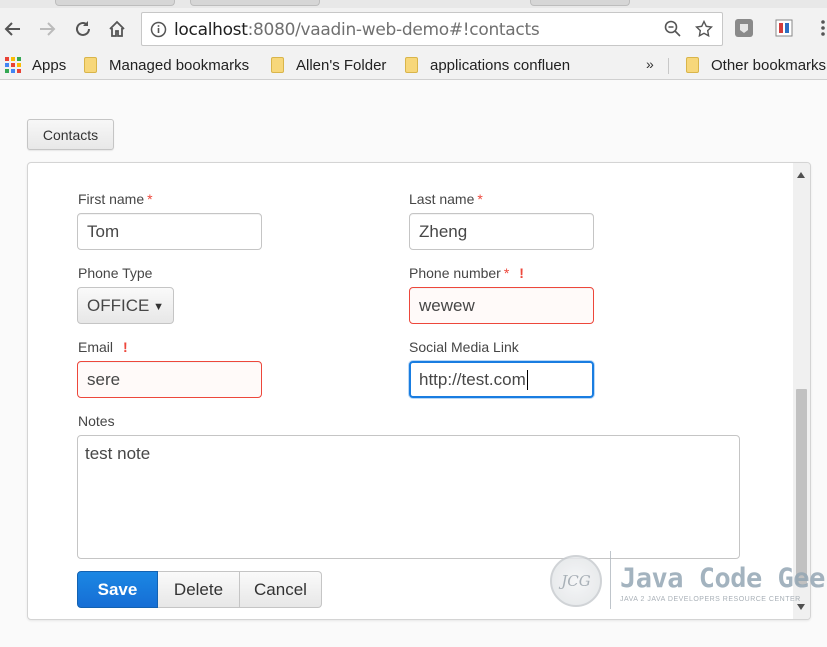 The image size is (827, 647). I want to click on email-label: Email!, so click(103, 347).